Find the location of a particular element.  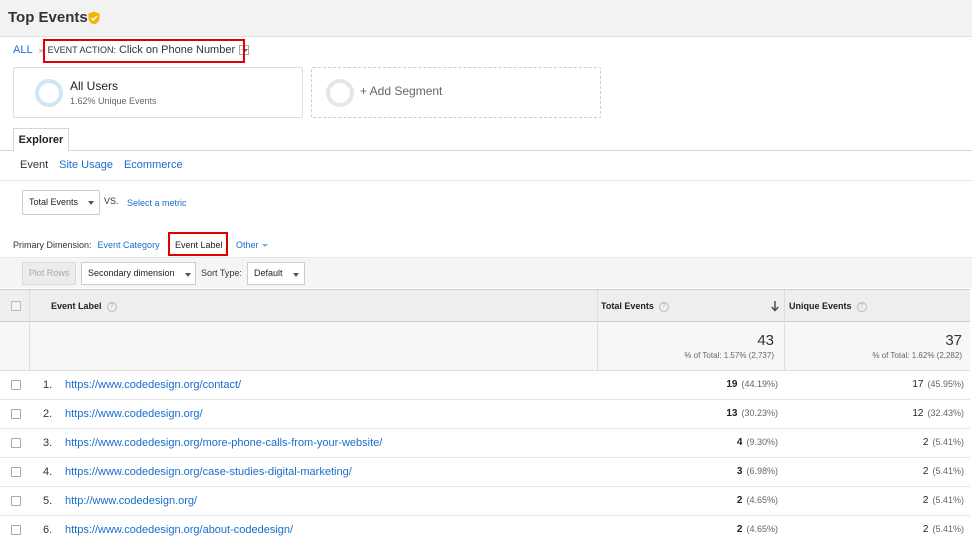

total-events-cell: 19 (44.19%) is located at coordinates (688, 384).